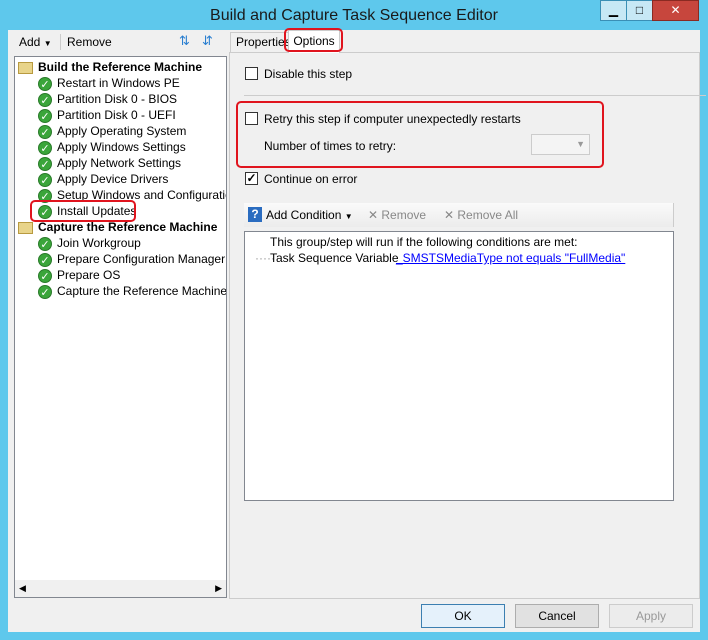 This screenshot has width=708, height=640. I want to click on tree-group-label: Build the Reference Machine, so click(120, 67).